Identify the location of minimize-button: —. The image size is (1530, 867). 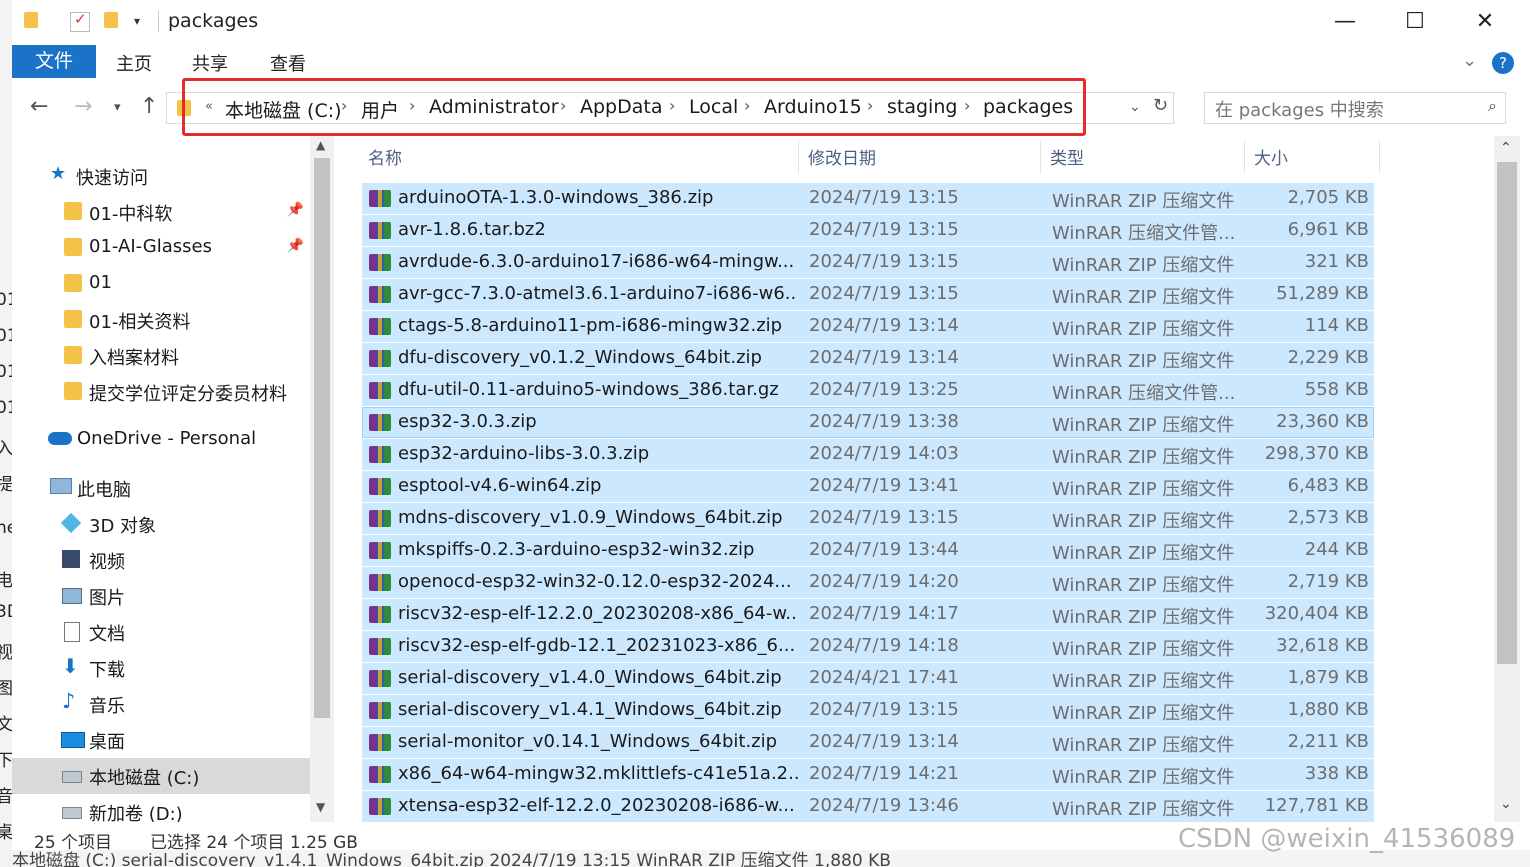
(1345, 22).